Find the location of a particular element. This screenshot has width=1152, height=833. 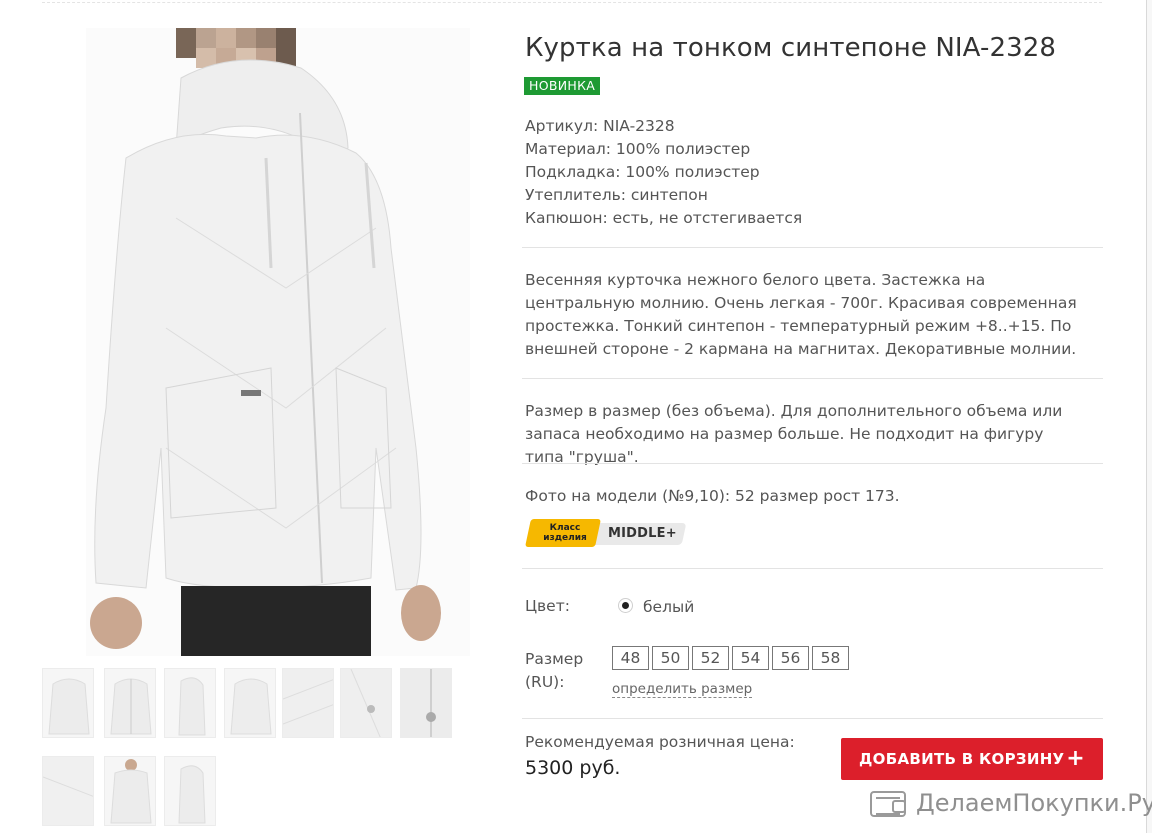

add-to-cart-button: ДОБАВИТЬ В КОРЗИНУ + is located at coordinates (972, 759).